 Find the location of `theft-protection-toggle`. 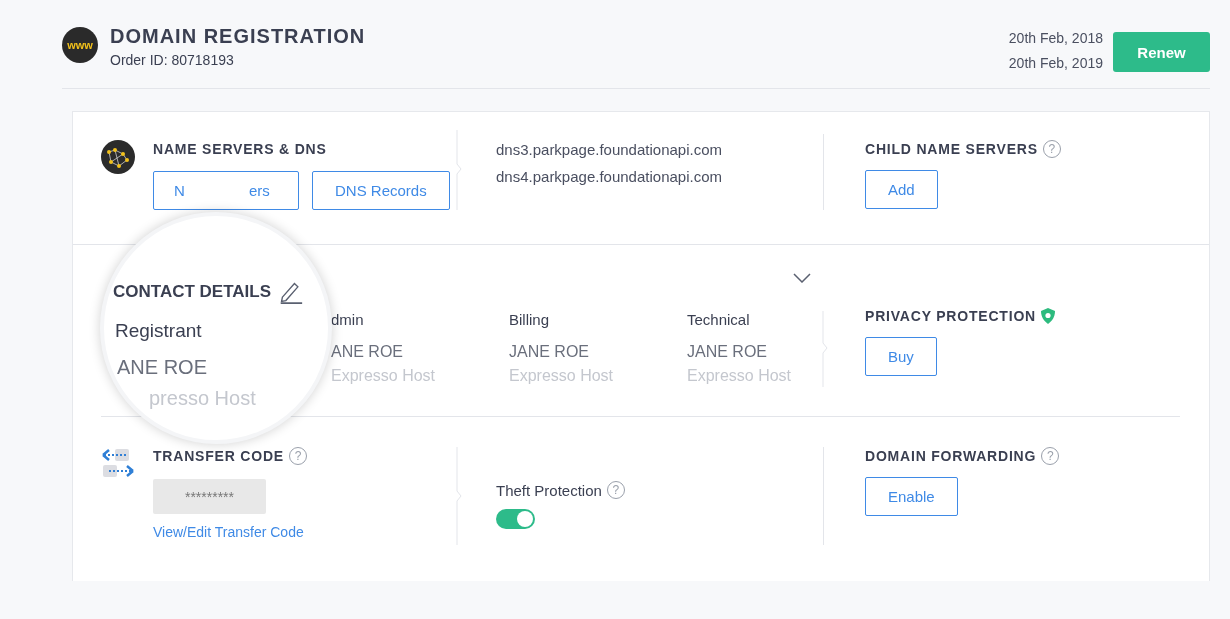

theft-protection-toggle is located at coordinates (515, 519).